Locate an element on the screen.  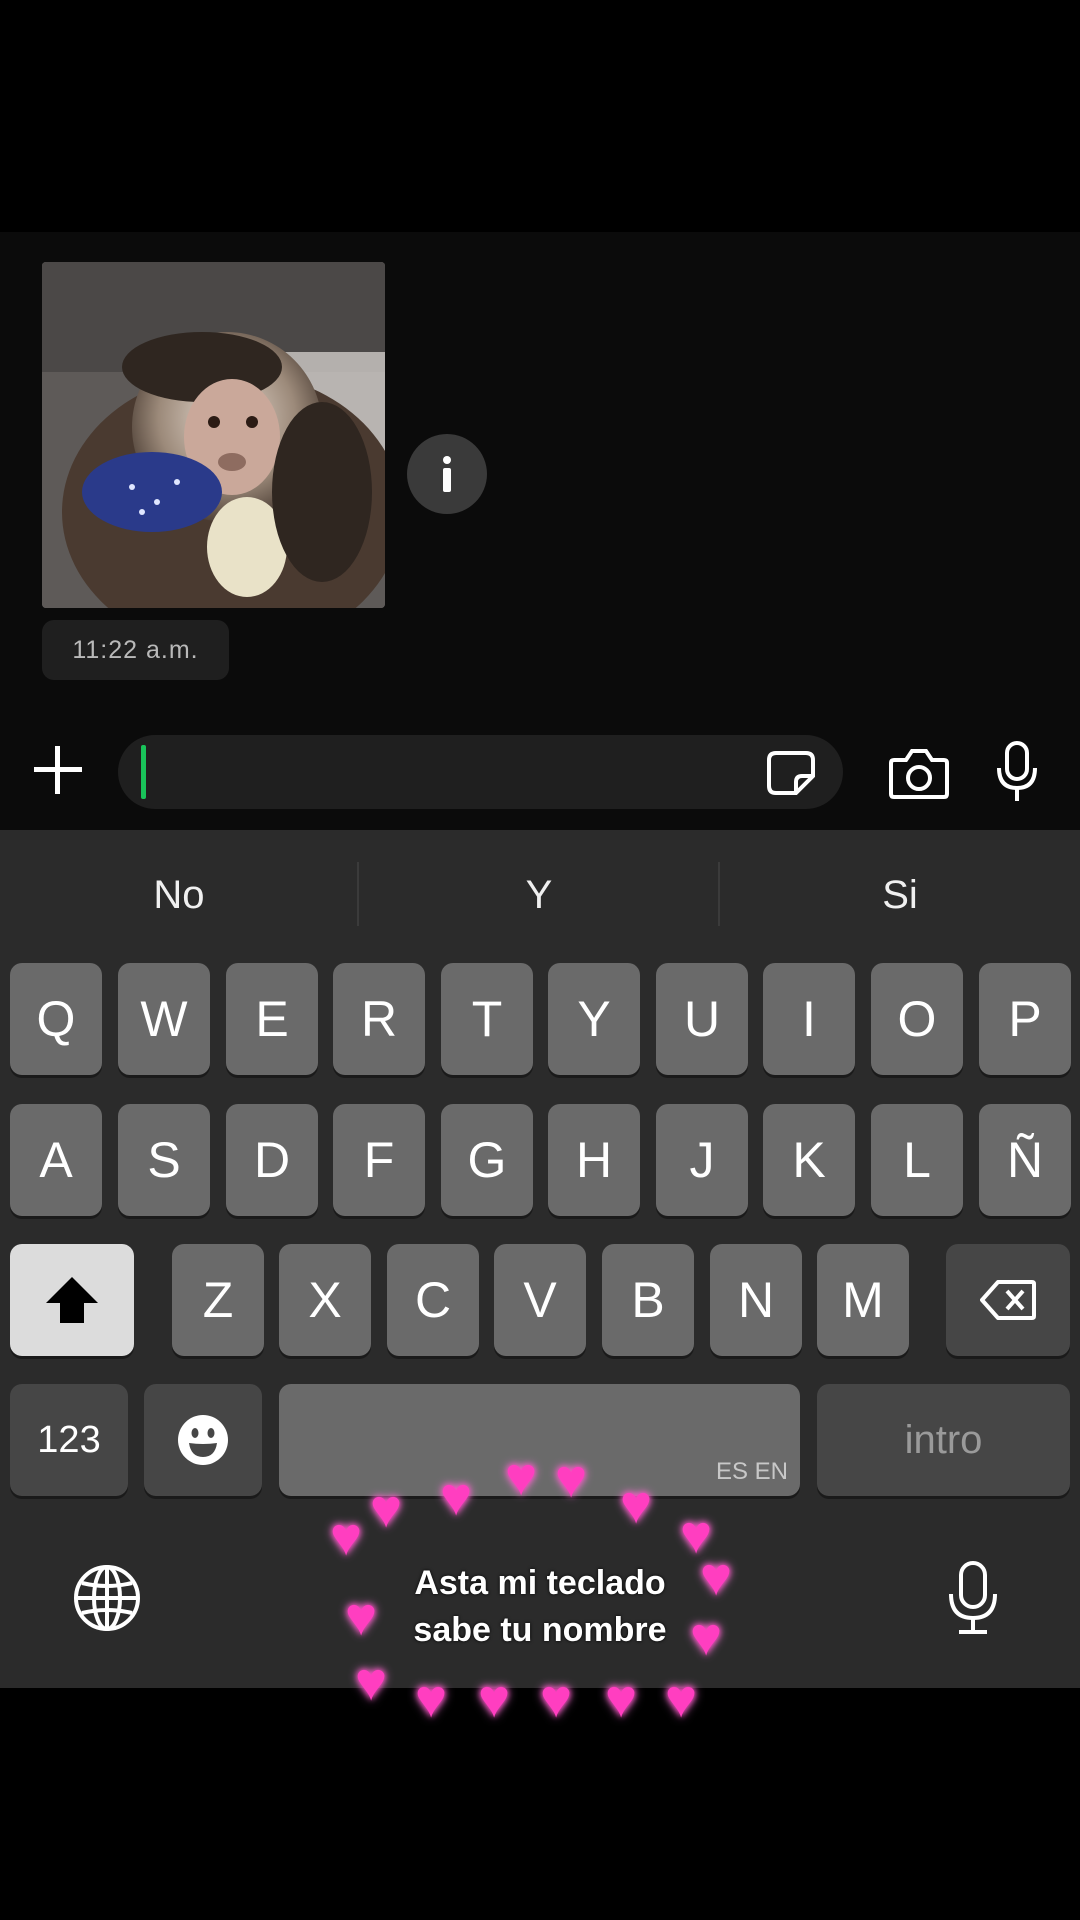
key-o: O is located at coordinates (917, 1019).